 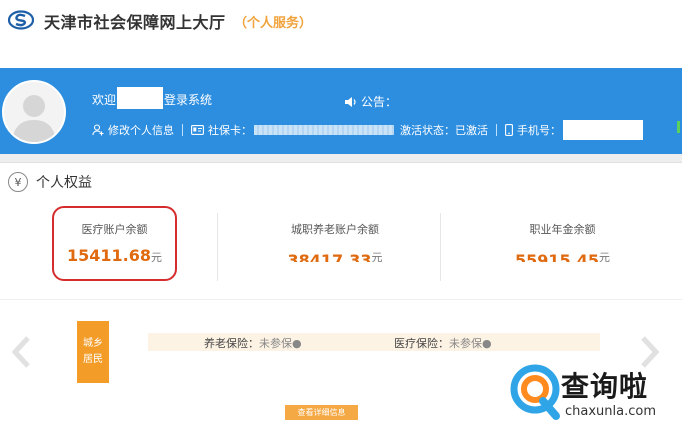 I want to click on phone-icon, so click(x=509, y=130).